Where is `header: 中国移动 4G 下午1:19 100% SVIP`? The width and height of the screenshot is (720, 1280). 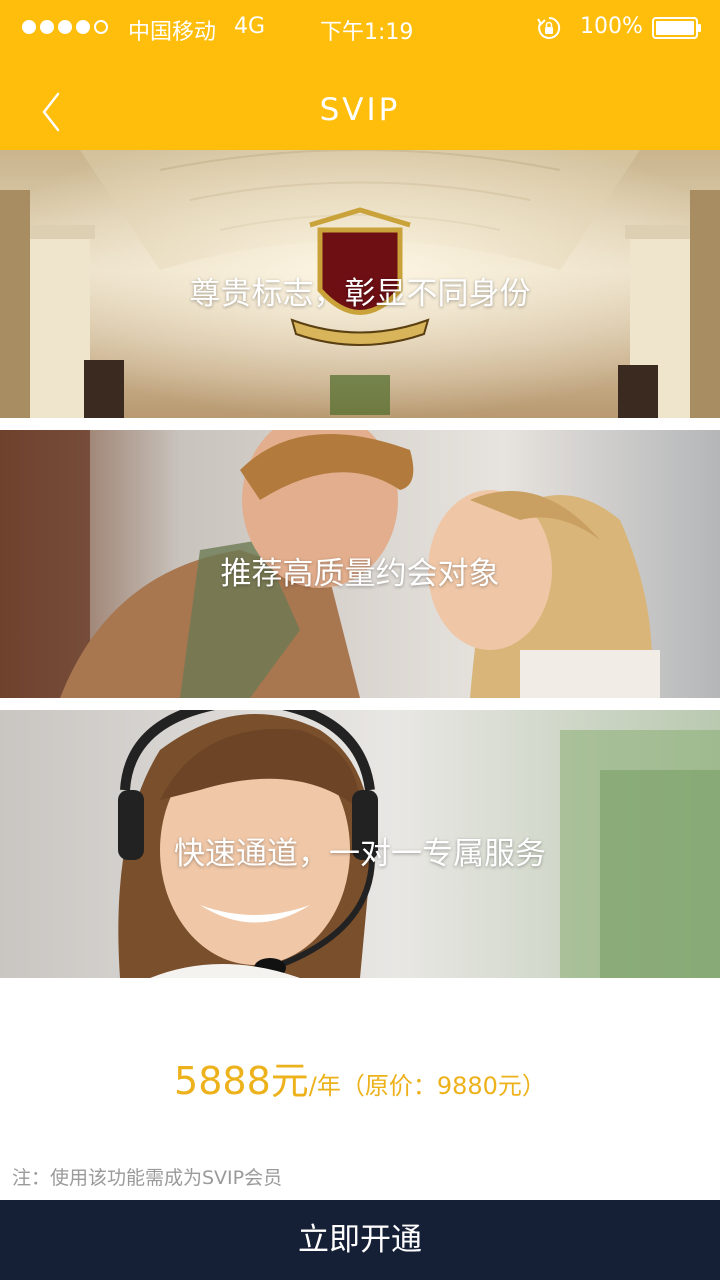 header: 中国移动 4G 下午1:19 100% SVIP is located at coordinates (360, 75).